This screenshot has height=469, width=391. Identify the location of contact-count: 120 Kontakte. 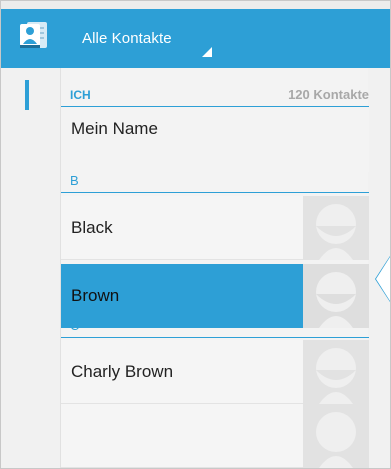
(328, 94).